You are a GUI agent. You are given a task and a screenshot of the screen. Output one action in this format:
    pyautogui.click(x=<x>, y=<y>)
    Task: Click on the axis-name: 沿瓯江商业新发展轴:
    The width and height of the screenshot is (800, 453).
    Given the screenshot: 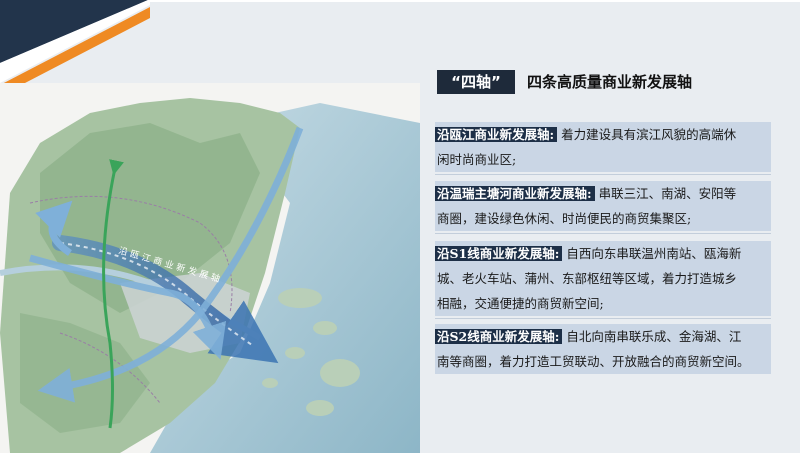 What is the action you would take?
    pyautogui.click(x=496, y=134)
    